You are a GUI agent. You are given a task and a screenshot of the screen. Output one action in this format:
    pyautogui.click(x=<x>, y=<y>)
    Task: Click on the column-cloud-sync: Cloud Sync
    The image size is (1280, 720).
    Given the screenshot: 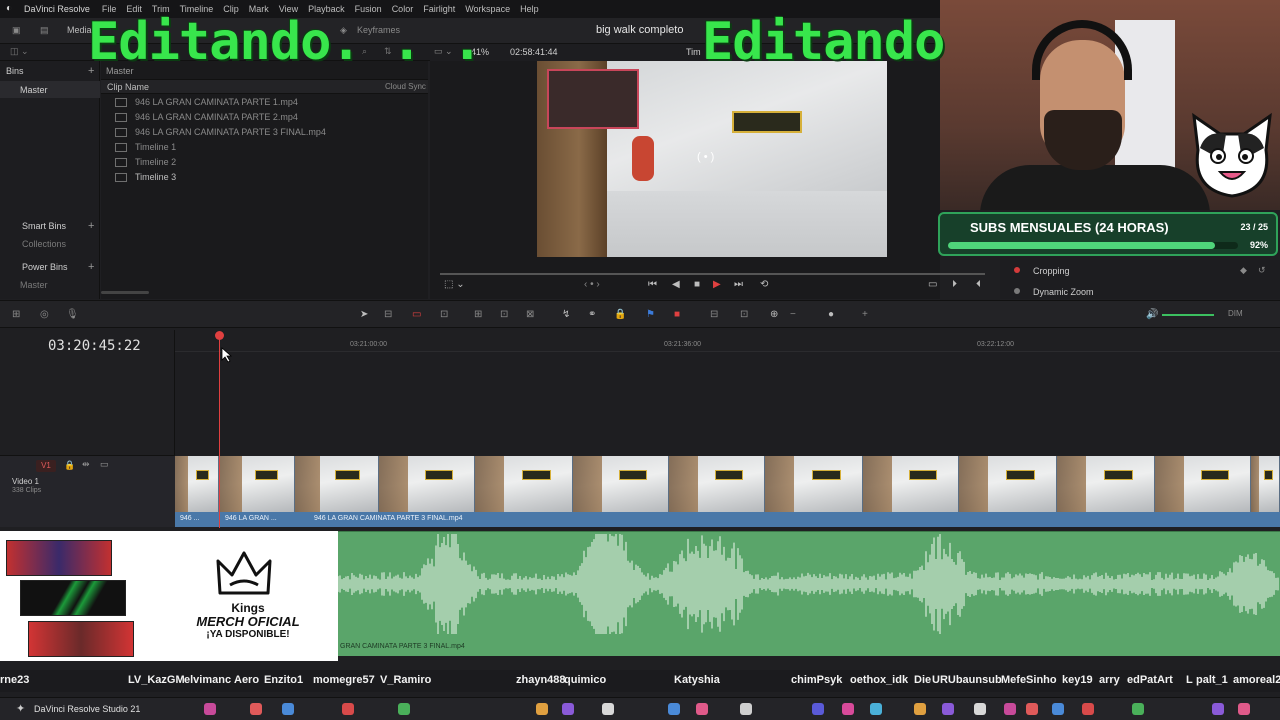 What is the action you would take?
    pyautogui.click(x=405, y=86)
    